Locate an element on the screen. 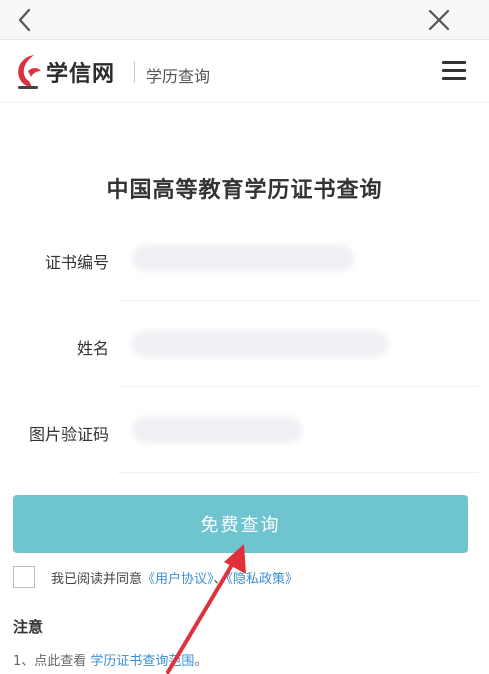  close-icon is located at coordinates (439, 20).